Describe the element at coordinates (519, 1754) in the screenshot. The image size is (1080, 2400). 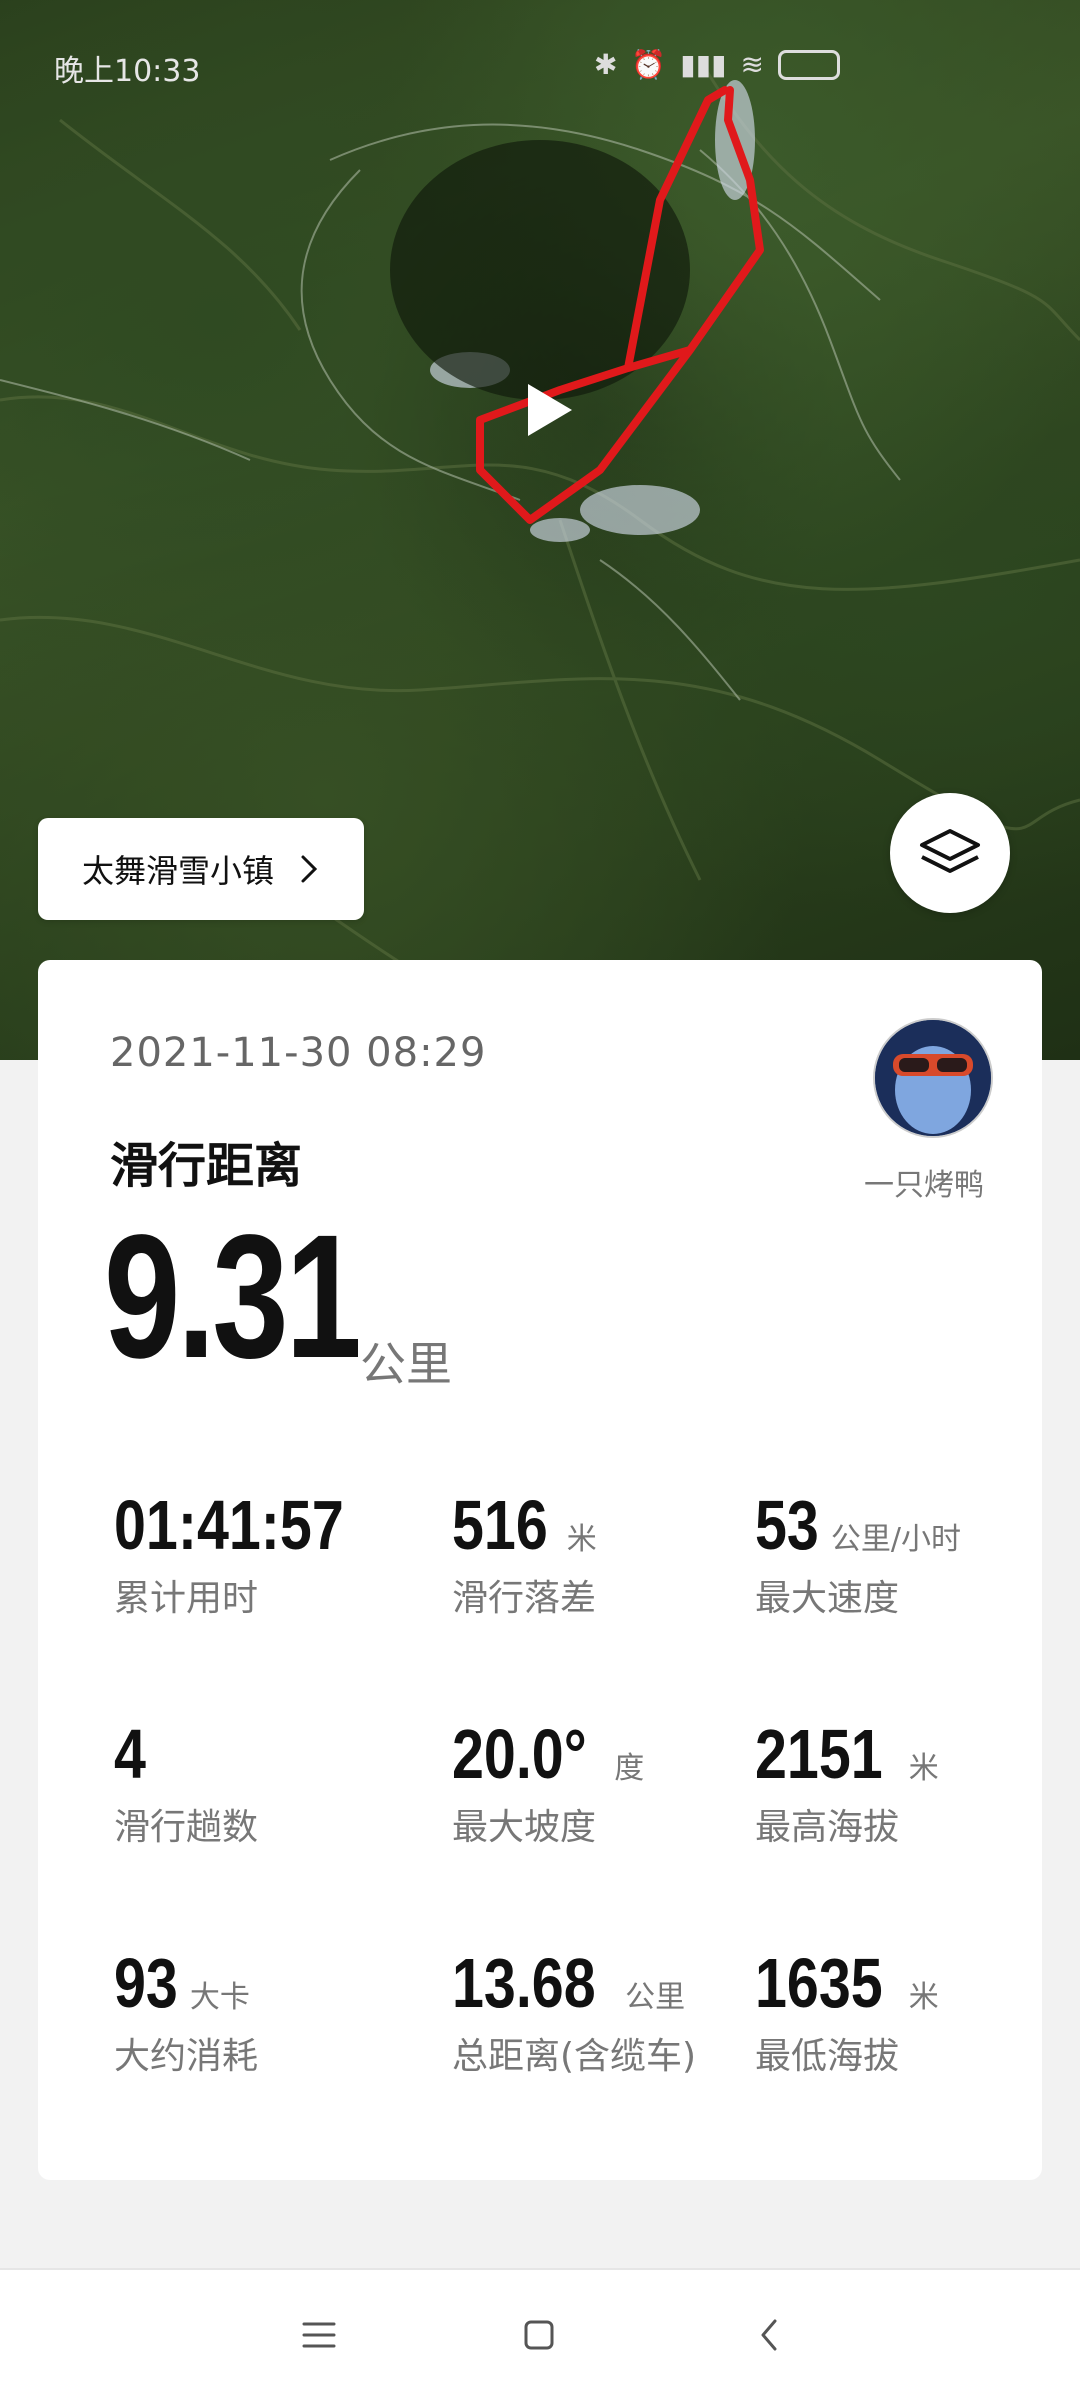
I see `stat-value: 20.0°` at that location.